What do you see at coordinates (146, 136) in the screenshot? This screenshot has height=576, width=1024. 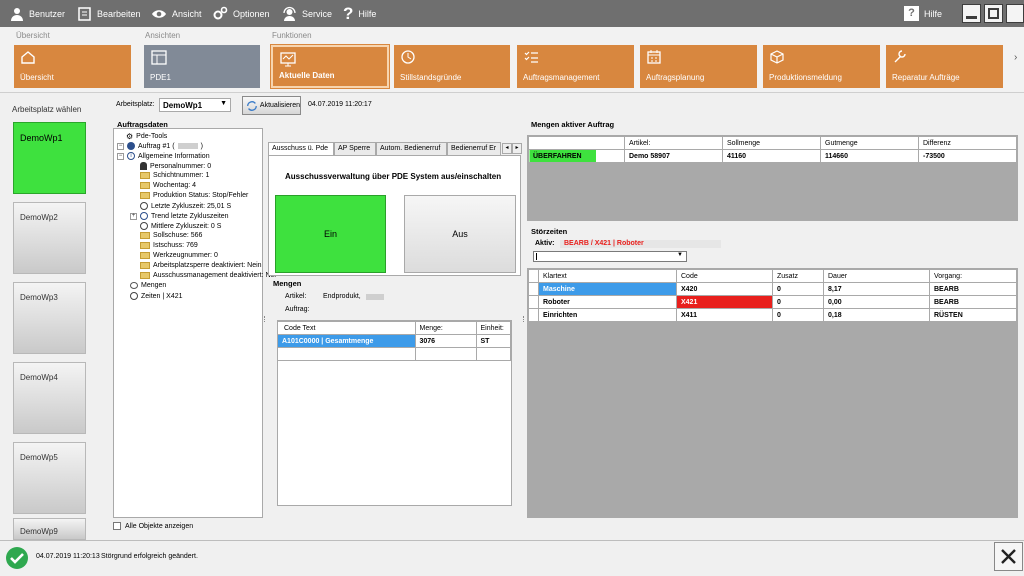 I see `tree-item-pde-tools: ⚙ Pde-Tools` at bounding box center [146, 136].